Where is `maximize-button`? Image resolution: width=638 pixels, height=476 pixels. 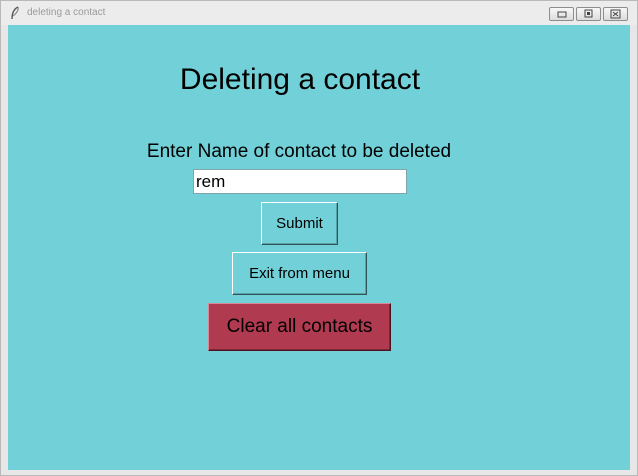 maximize-button is located at coordinates (588, 14).